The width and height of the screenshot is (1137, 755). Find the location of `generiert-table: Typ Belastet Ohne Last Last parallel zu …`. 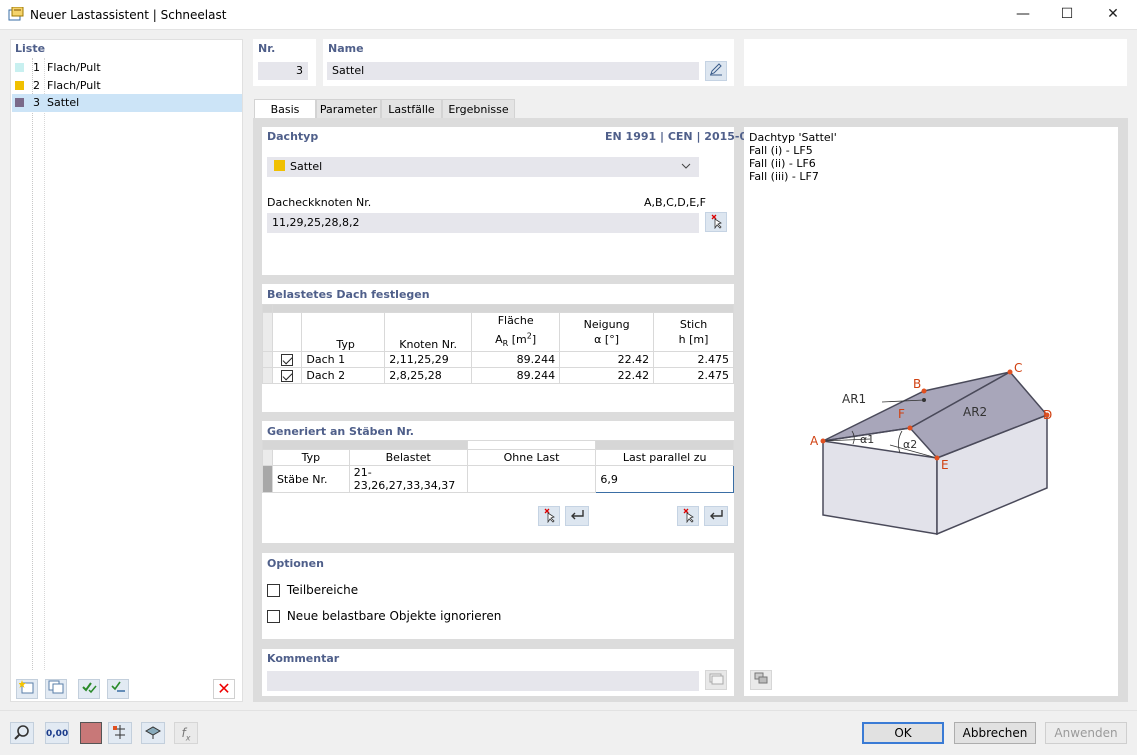

generiert-table: Typ Belastet Ohne Last Last parallel zu … is located at coordinates (498, 466).